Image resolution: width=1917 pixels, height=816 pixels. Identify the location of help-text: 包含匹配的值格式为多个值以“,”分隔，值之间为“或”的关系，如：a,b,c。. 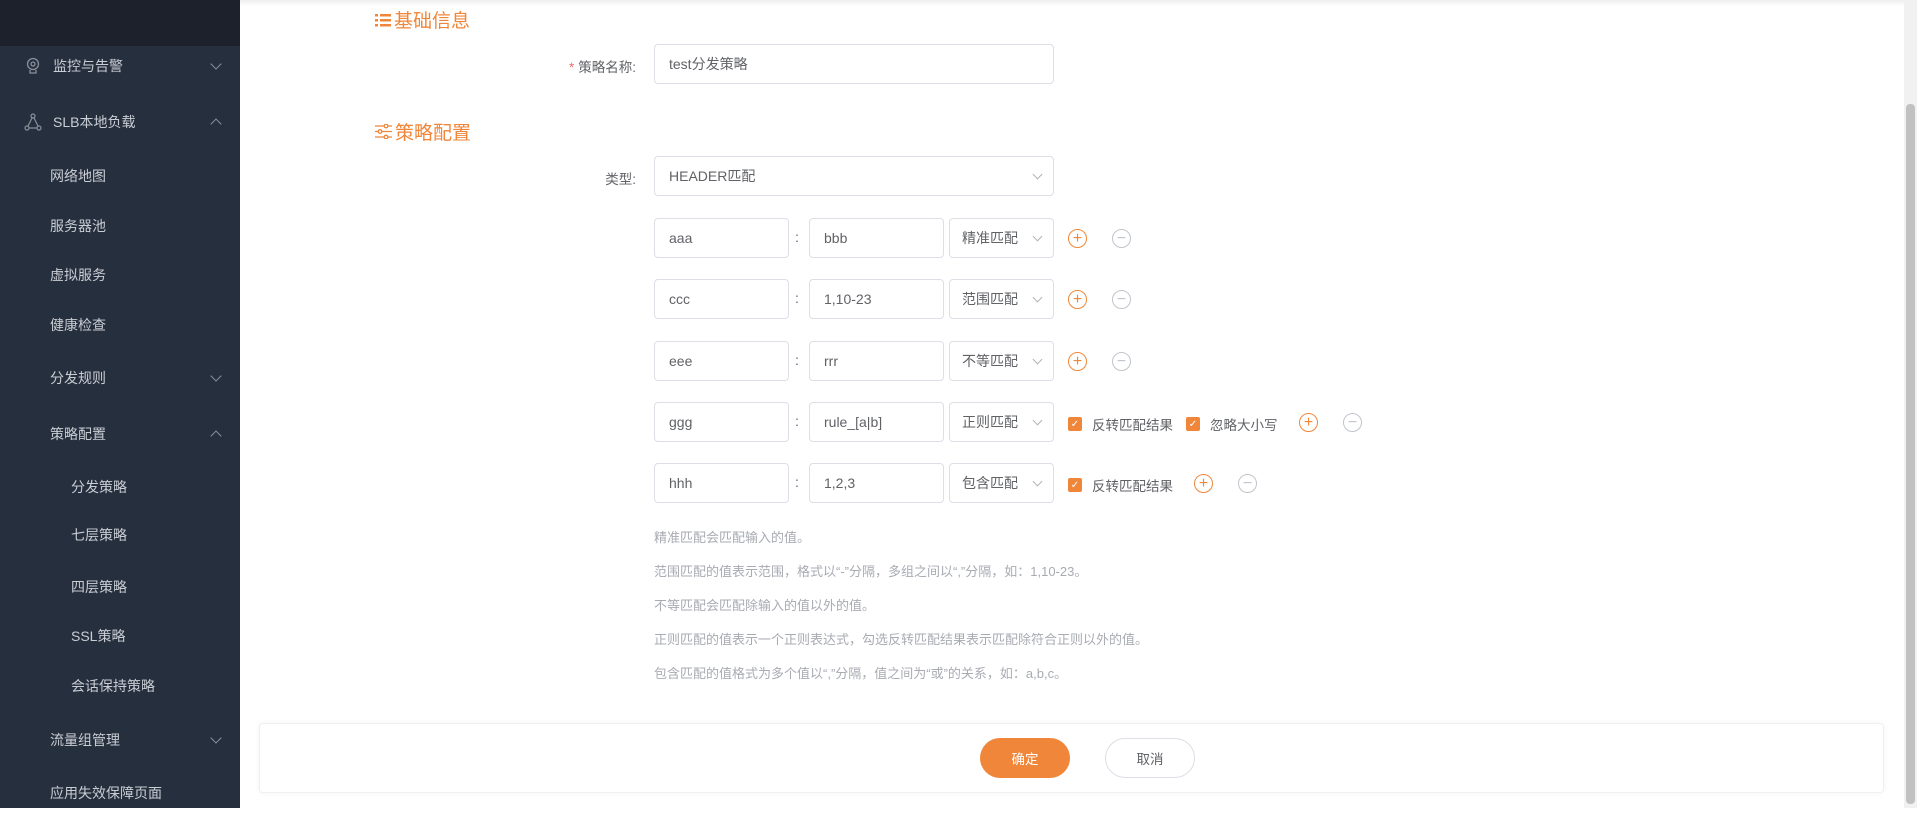
(861, 673).